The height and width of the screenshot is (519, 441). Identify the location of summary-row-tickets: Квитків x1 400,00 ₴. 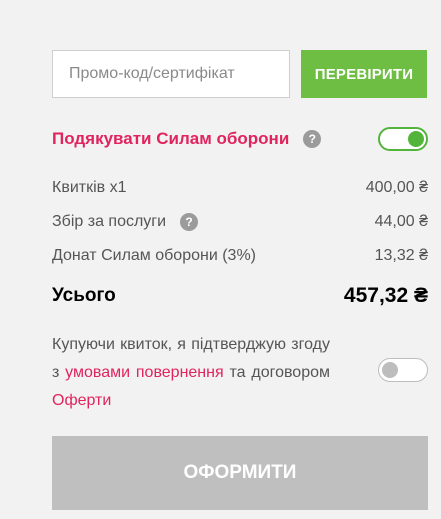
(240, 188).